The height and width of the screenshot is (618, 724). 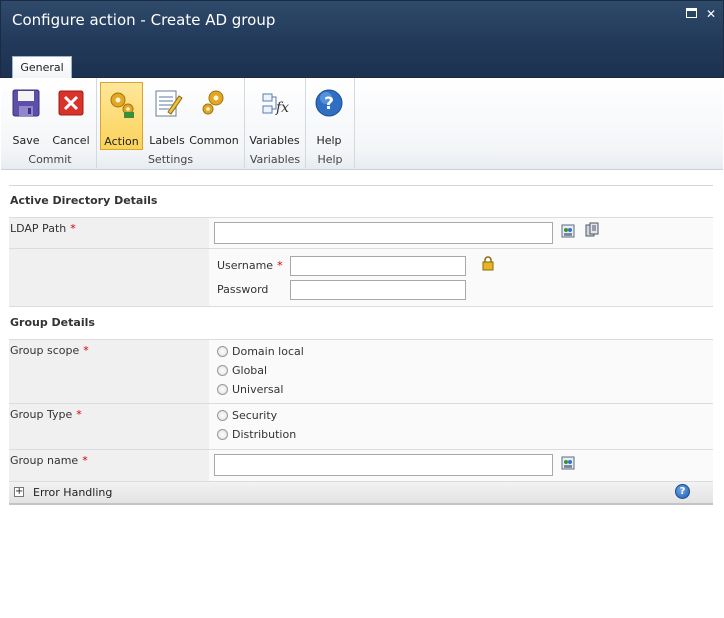 What do you see at coordinates (42, 67) in the screenshot?
I see `tab-general: General` at bounding box center [42, 67].